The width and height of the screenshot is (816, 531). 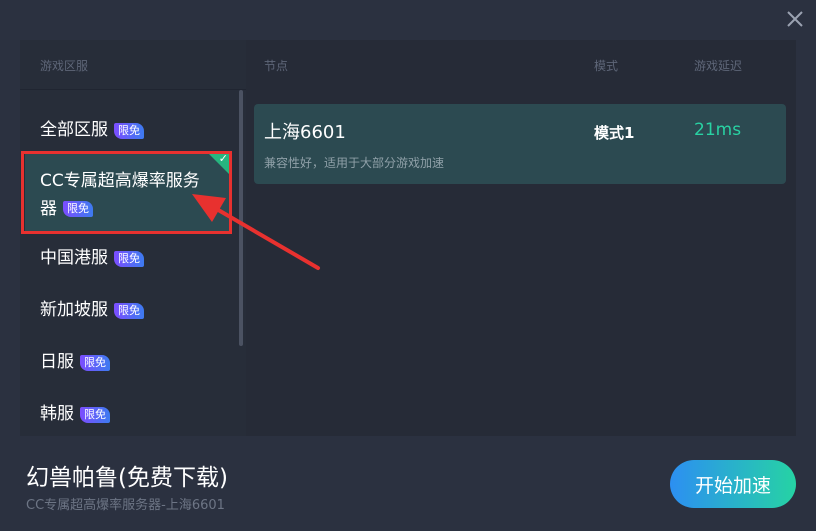 What do you see at coordinates (733, 484) in the screenshot?
I see `start-acceleration-button: 开始加速` at bounding box center [733, 484].